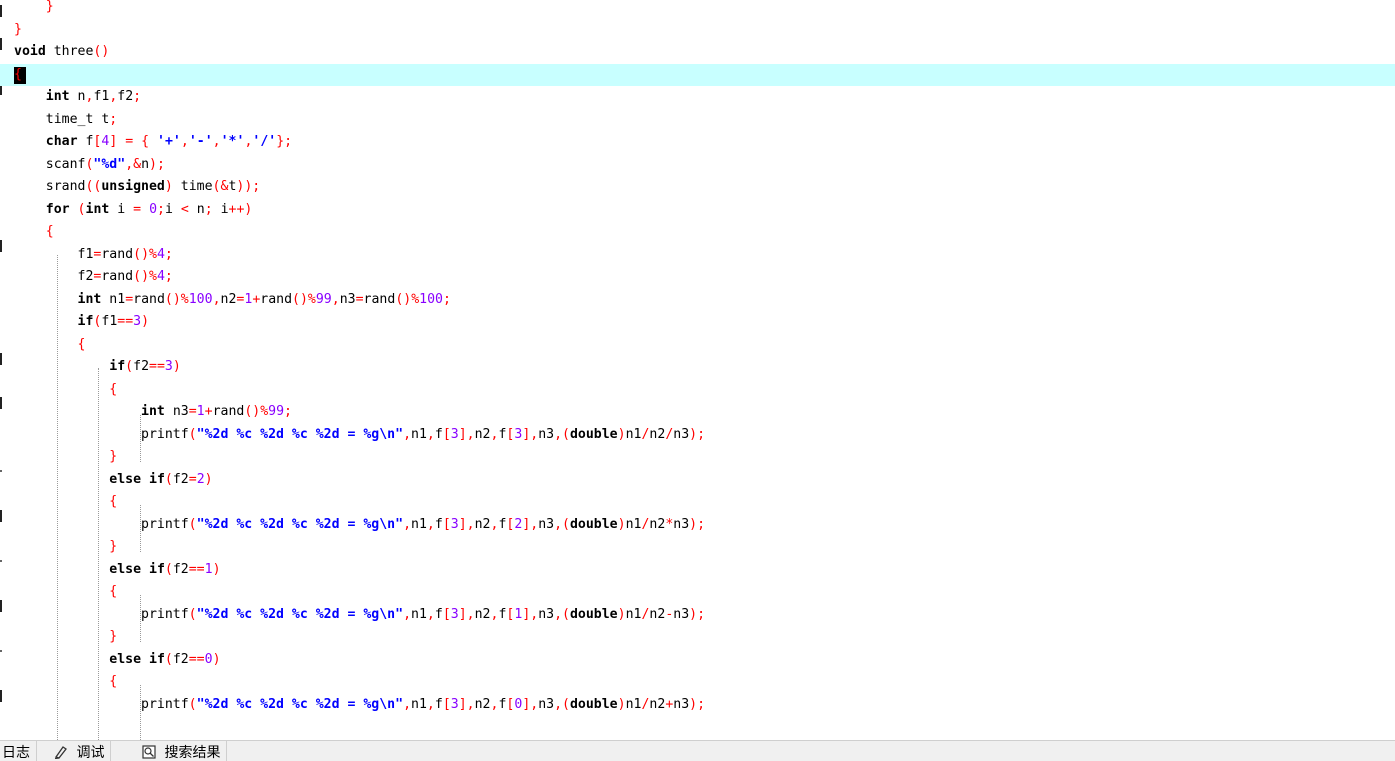  What do you see at coordinates (77, 97) in the screenshot?
I see `code-line-text: int n,f1,f2;` at bounding box center [77, 97].